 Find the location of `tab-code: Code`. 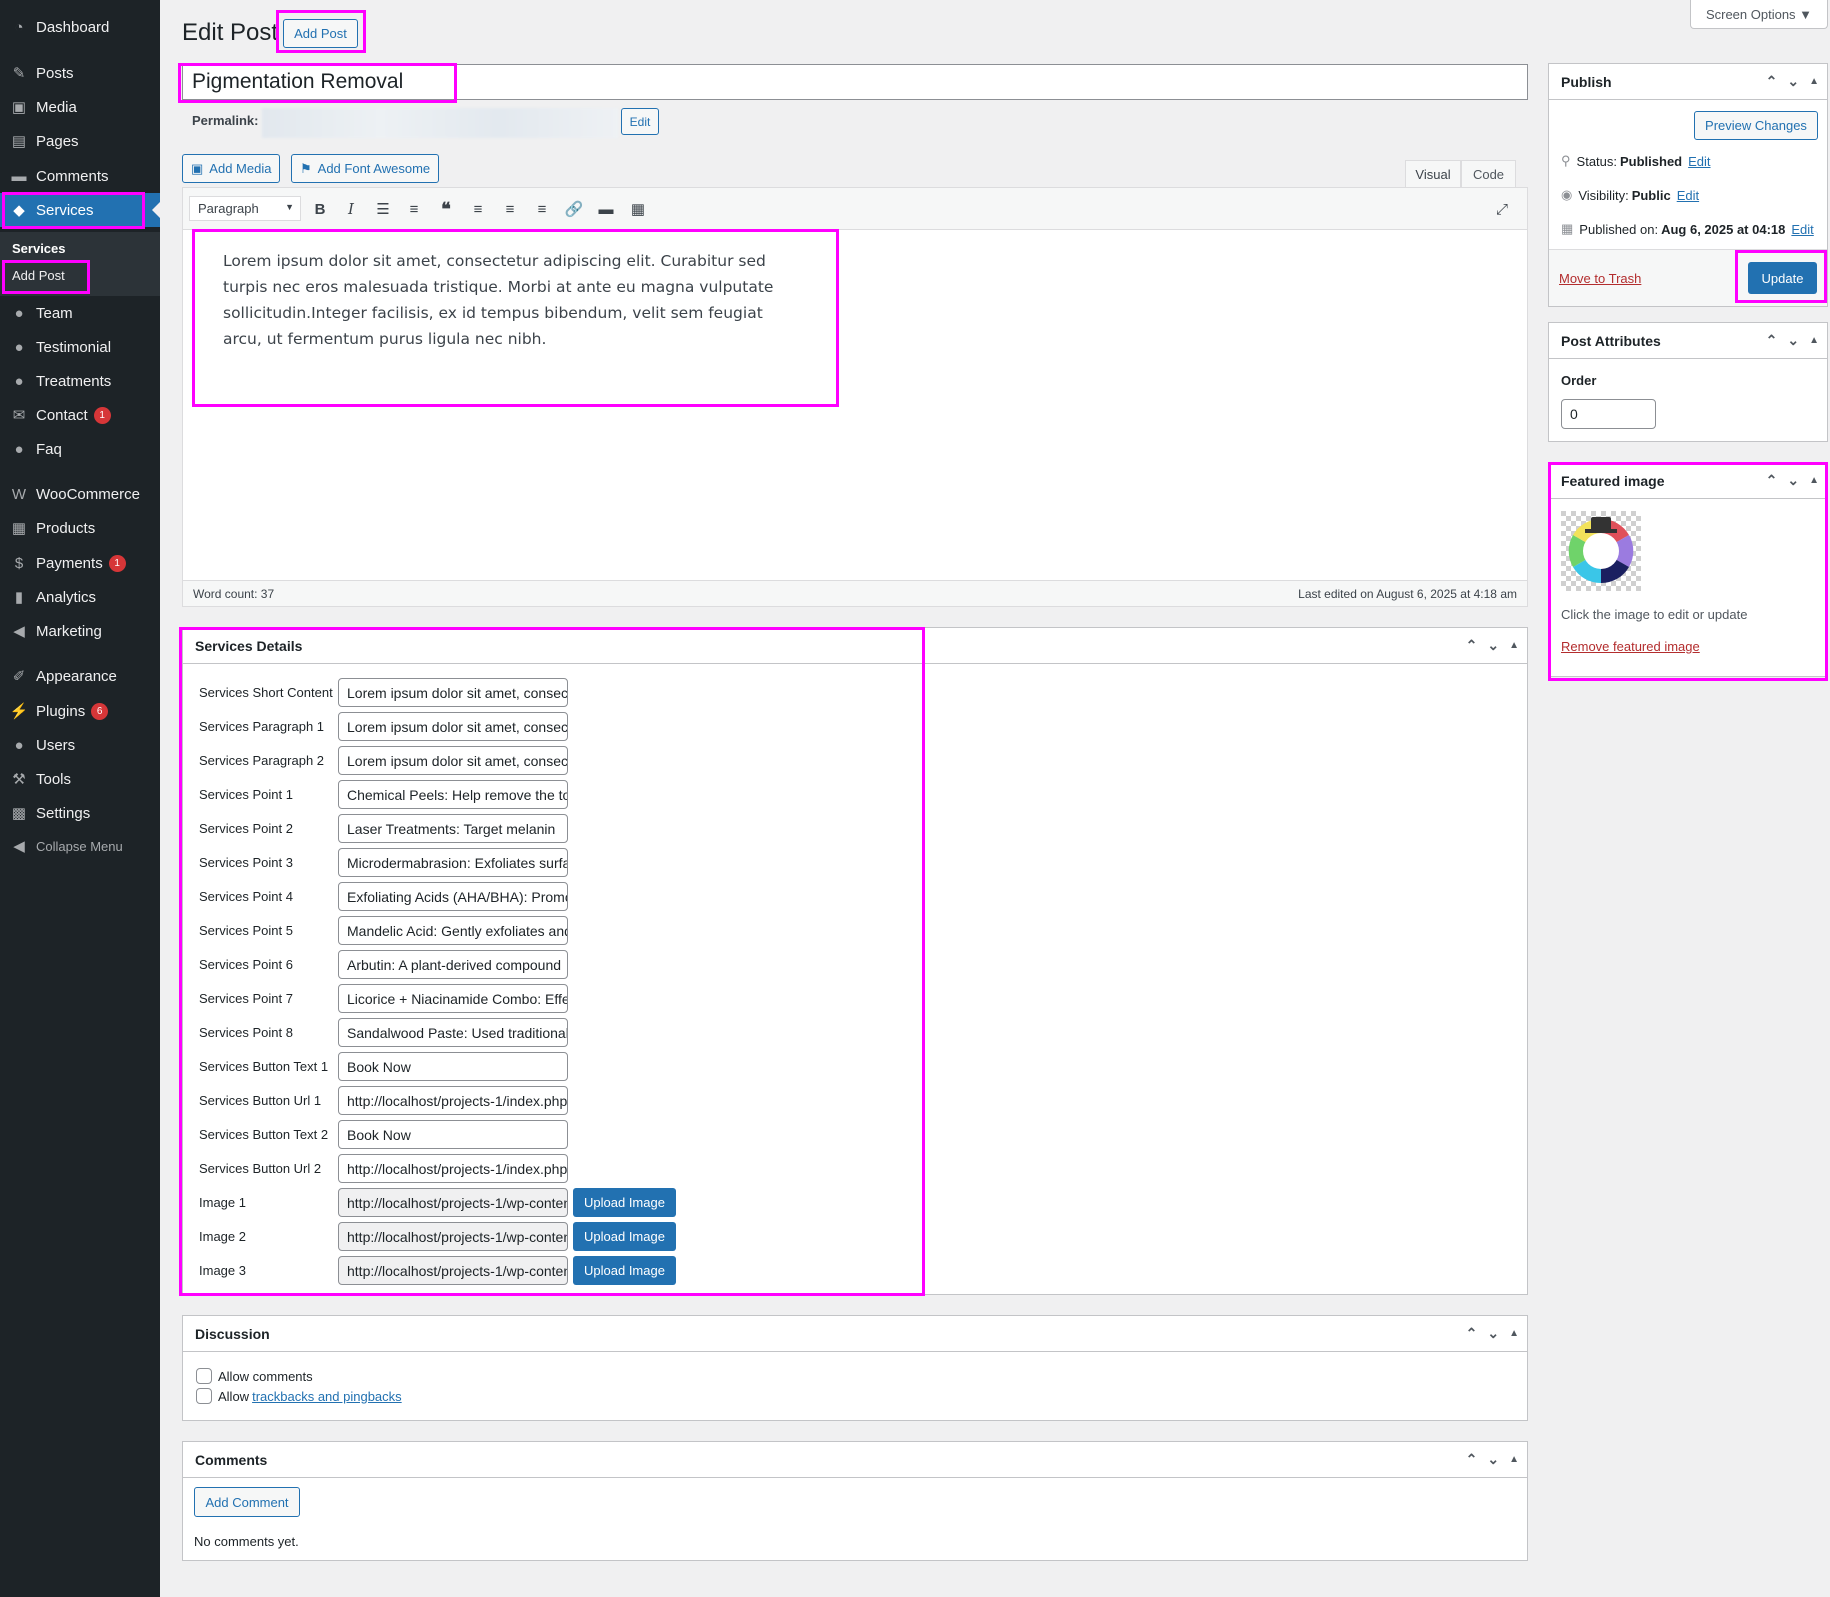

tab-code: Code is located at coordinates (1488, 174).